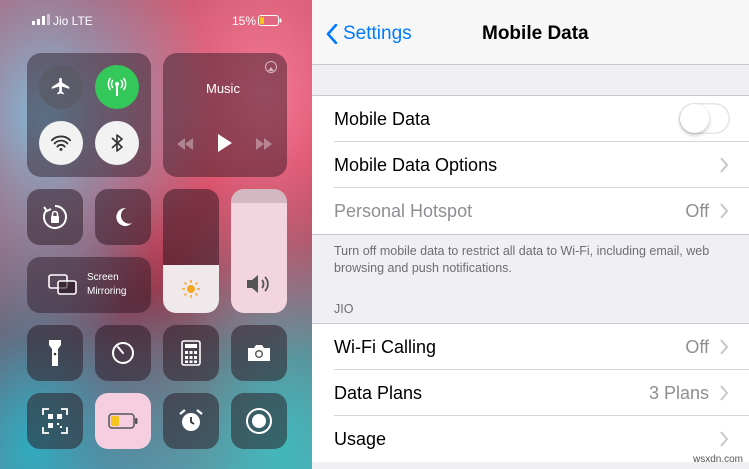 Image resolution: width=749 pixels, height=469 pixels. What do you see at coordinates (530, 393) in the screenshot?
I see `data-plans-row: Data Plans 3 Plans` at bounding box center [530, 393].